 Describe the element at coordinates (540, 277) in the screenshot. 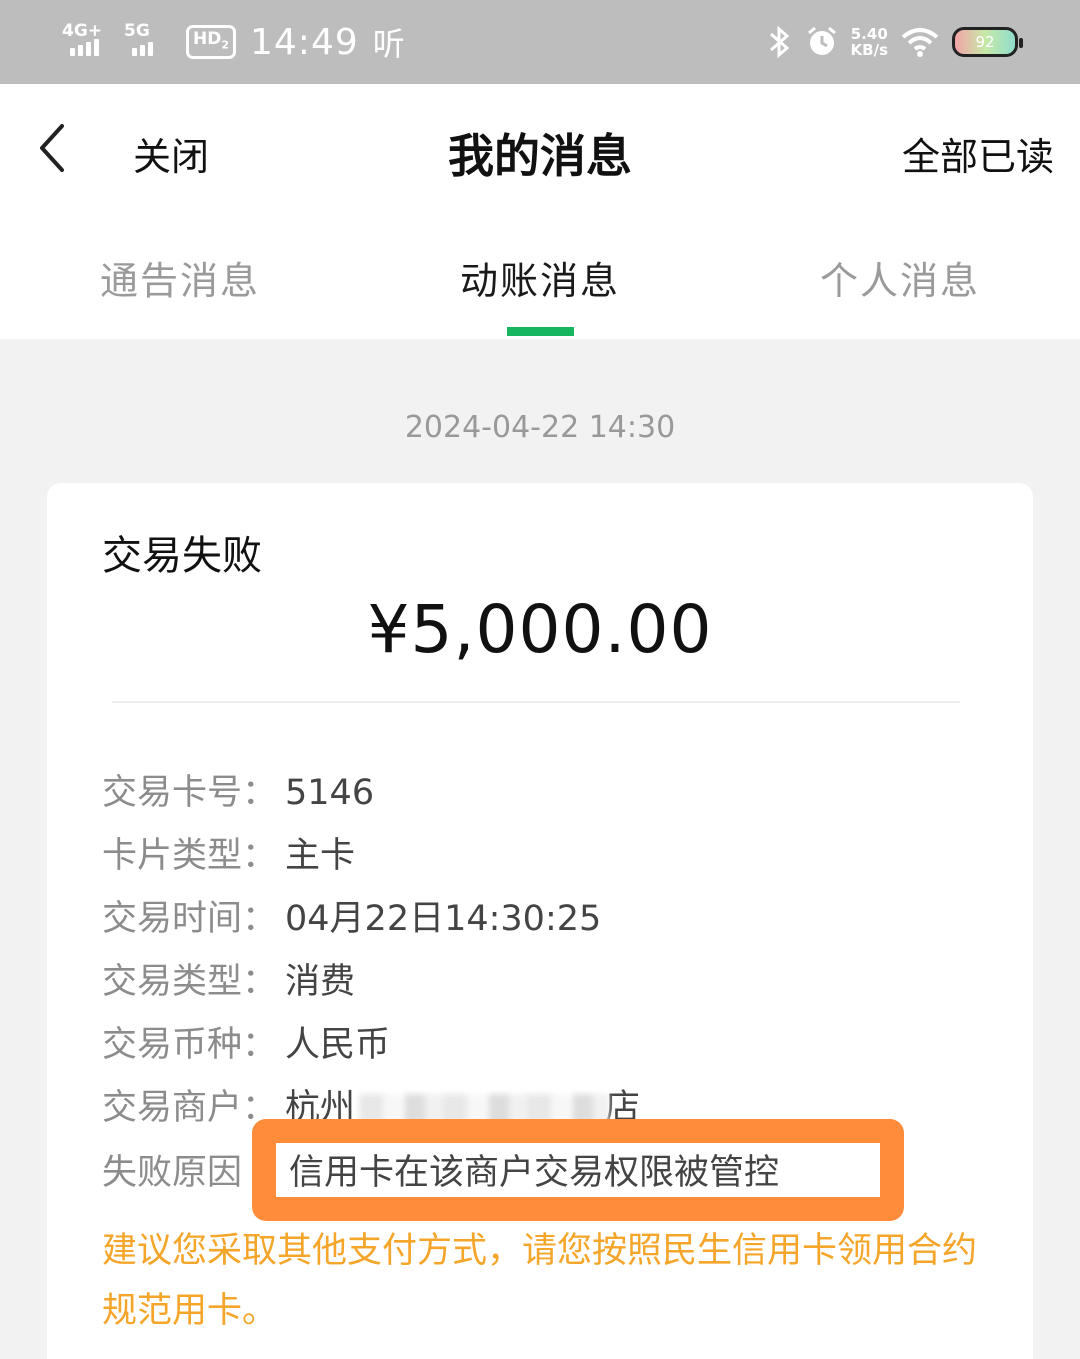

I see `tab-account-activity: 动账消息` at that location.